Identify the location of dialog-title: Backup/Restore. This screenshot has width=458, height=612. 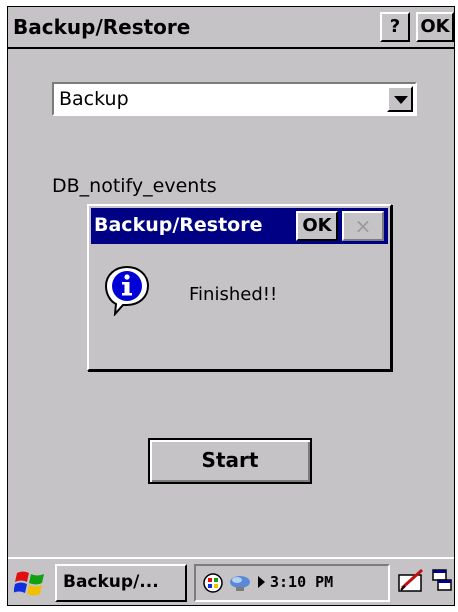
(178, 225).